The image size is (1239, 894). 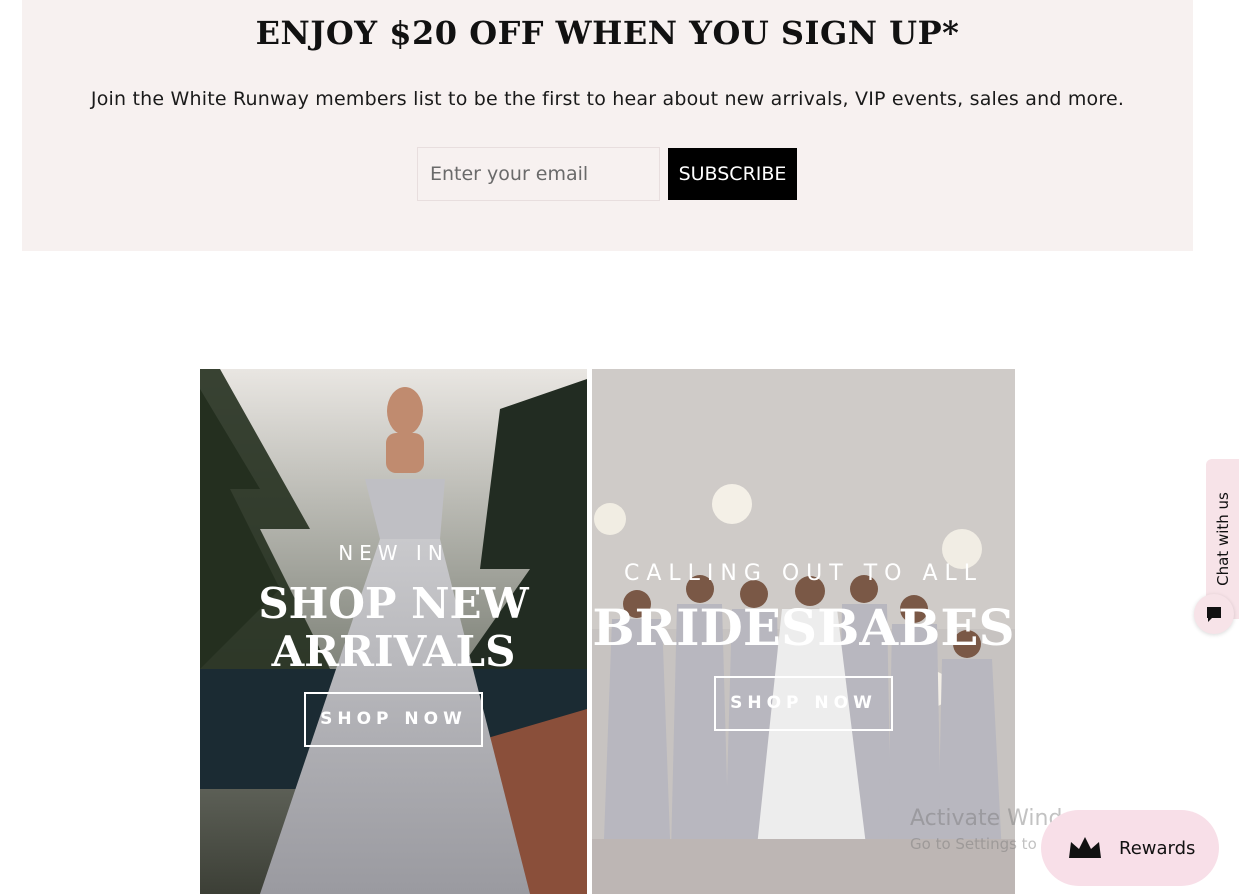 What do you see at coordinates (607, 33) in the screenshot?
I see `signup-title: ENJOY $20 OFF WHEN YOU SIGN UP*` at bounding box center [607, 33].